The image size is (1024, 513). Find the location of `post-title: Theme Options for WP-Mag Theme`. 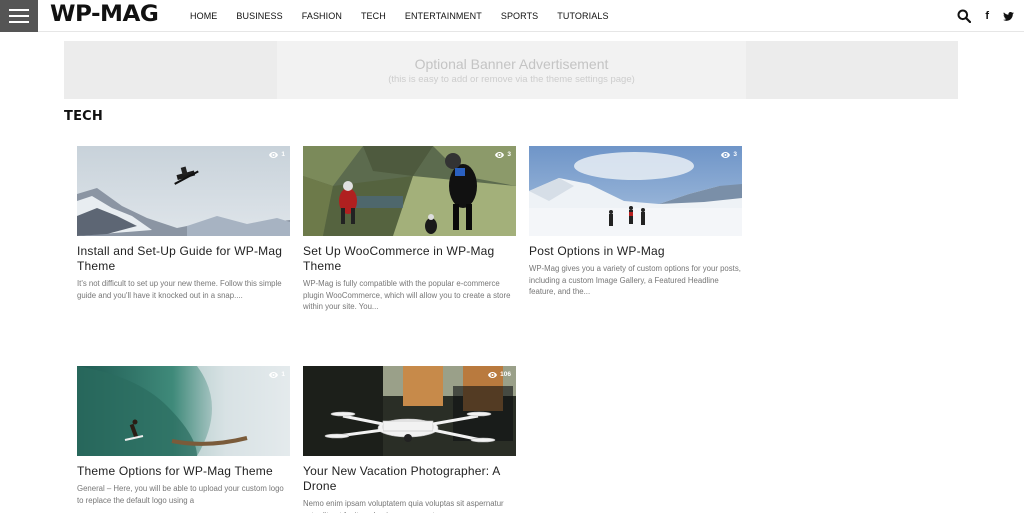

post-title: Theme Options for WP-Mag Theme is located at coordinates (183, 471).